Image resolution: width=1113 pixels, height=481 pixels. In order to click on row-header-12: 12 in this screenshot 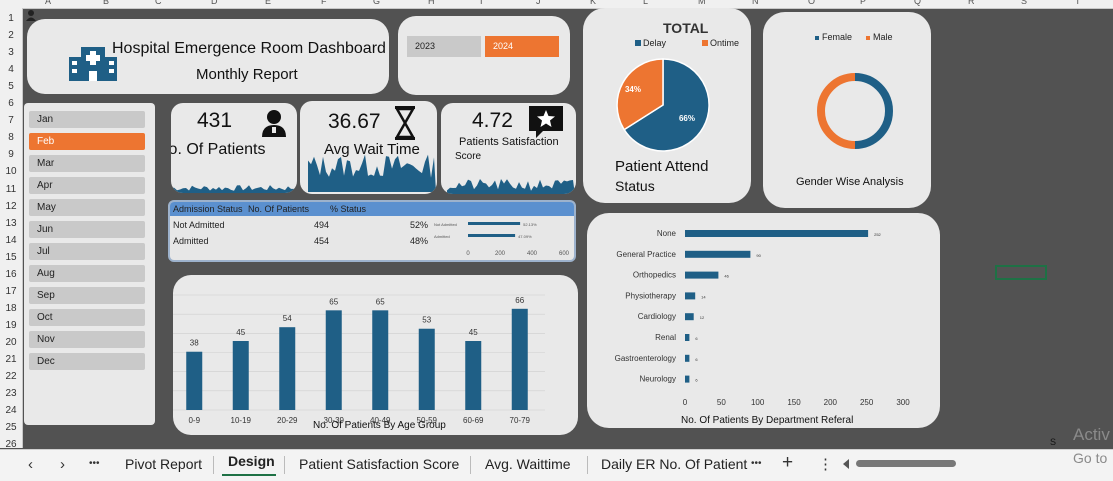, I will do `click(11, 206)`.